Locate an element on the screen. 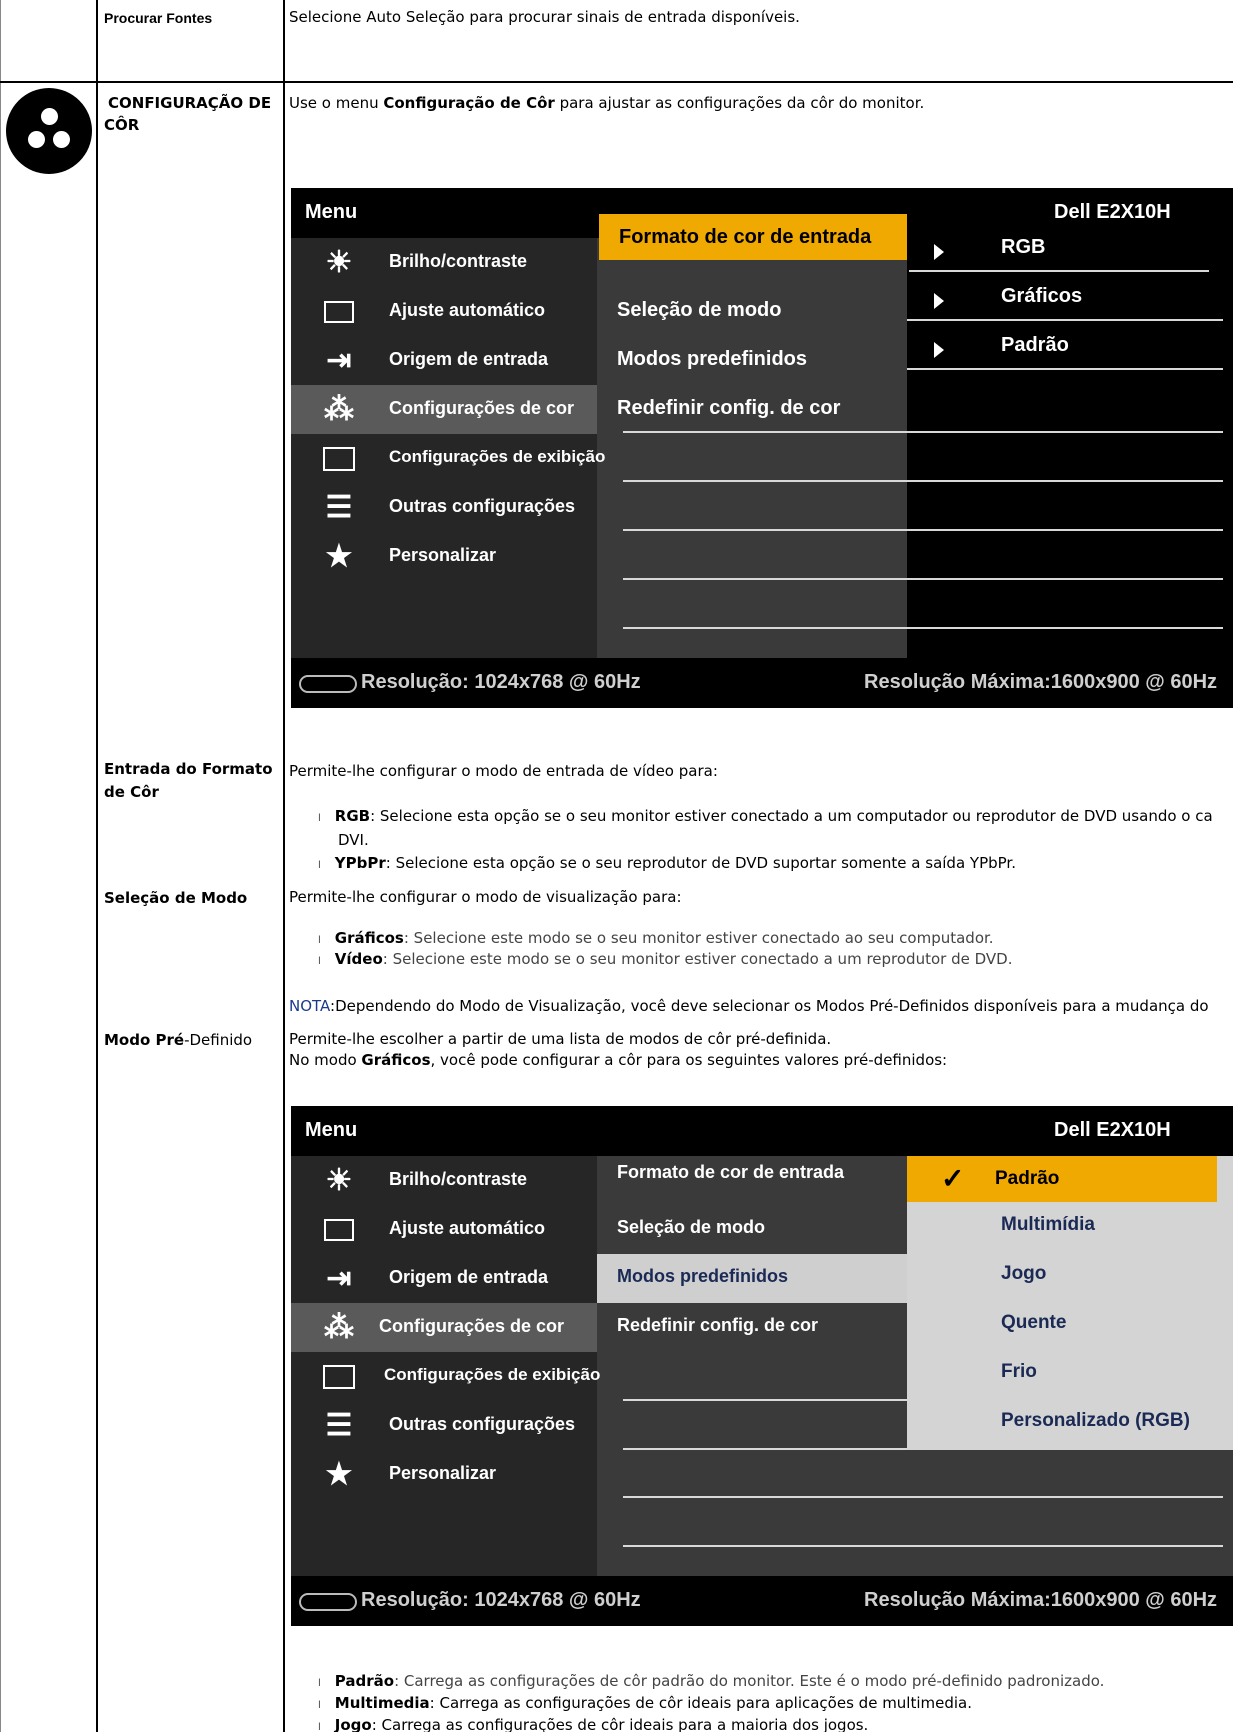 The image size is (1233, 1732). option-label: Padrão is located at coordinates (1027, 1178).